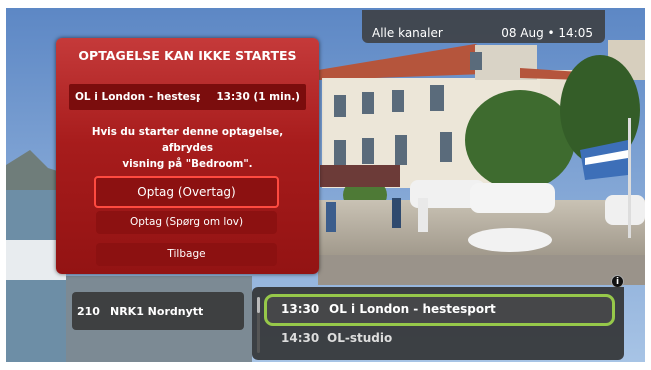 The height and width of the screenshot is (370, 651). I want to click on channel-name: NRK1 Nordnytt, so click(157, 311).